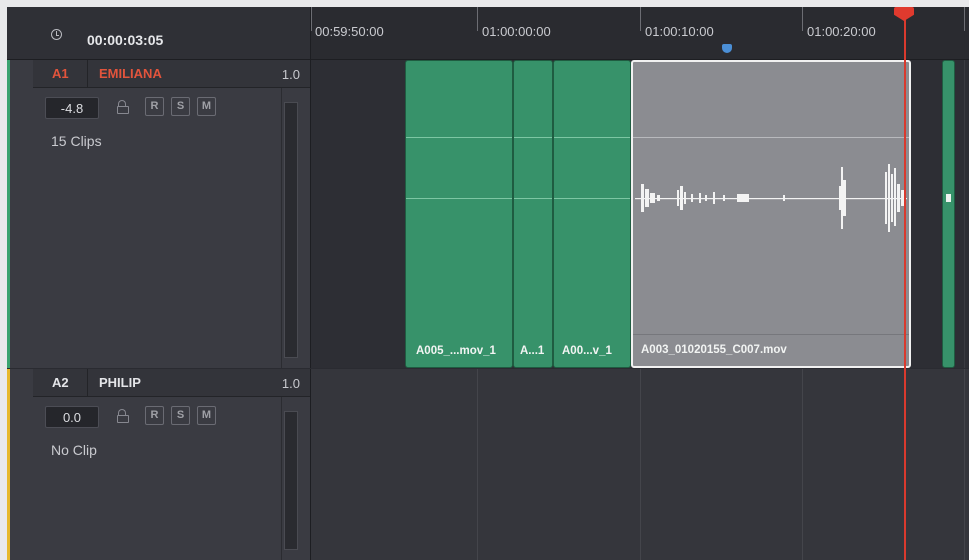 This screenshot has width=969, height=560. Describe the element at coordinates (516, 31) in the screenshot. I see `ruler-label: 01:00:00:00` at that location.